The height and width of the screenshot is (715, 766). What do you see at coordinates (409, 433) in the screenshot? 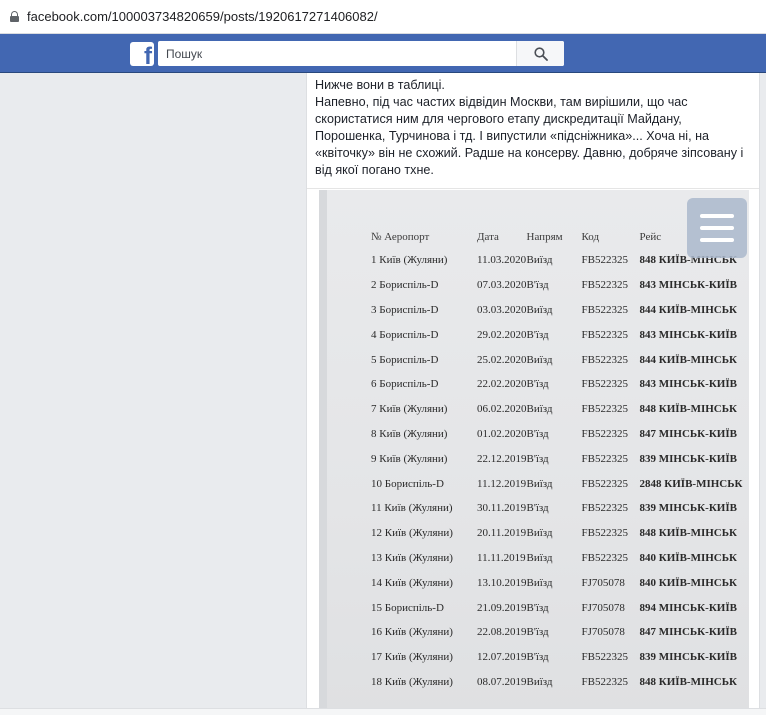
I see `table-cell: 8 Київ (Жуляни)` at bounding box center [409, 433].